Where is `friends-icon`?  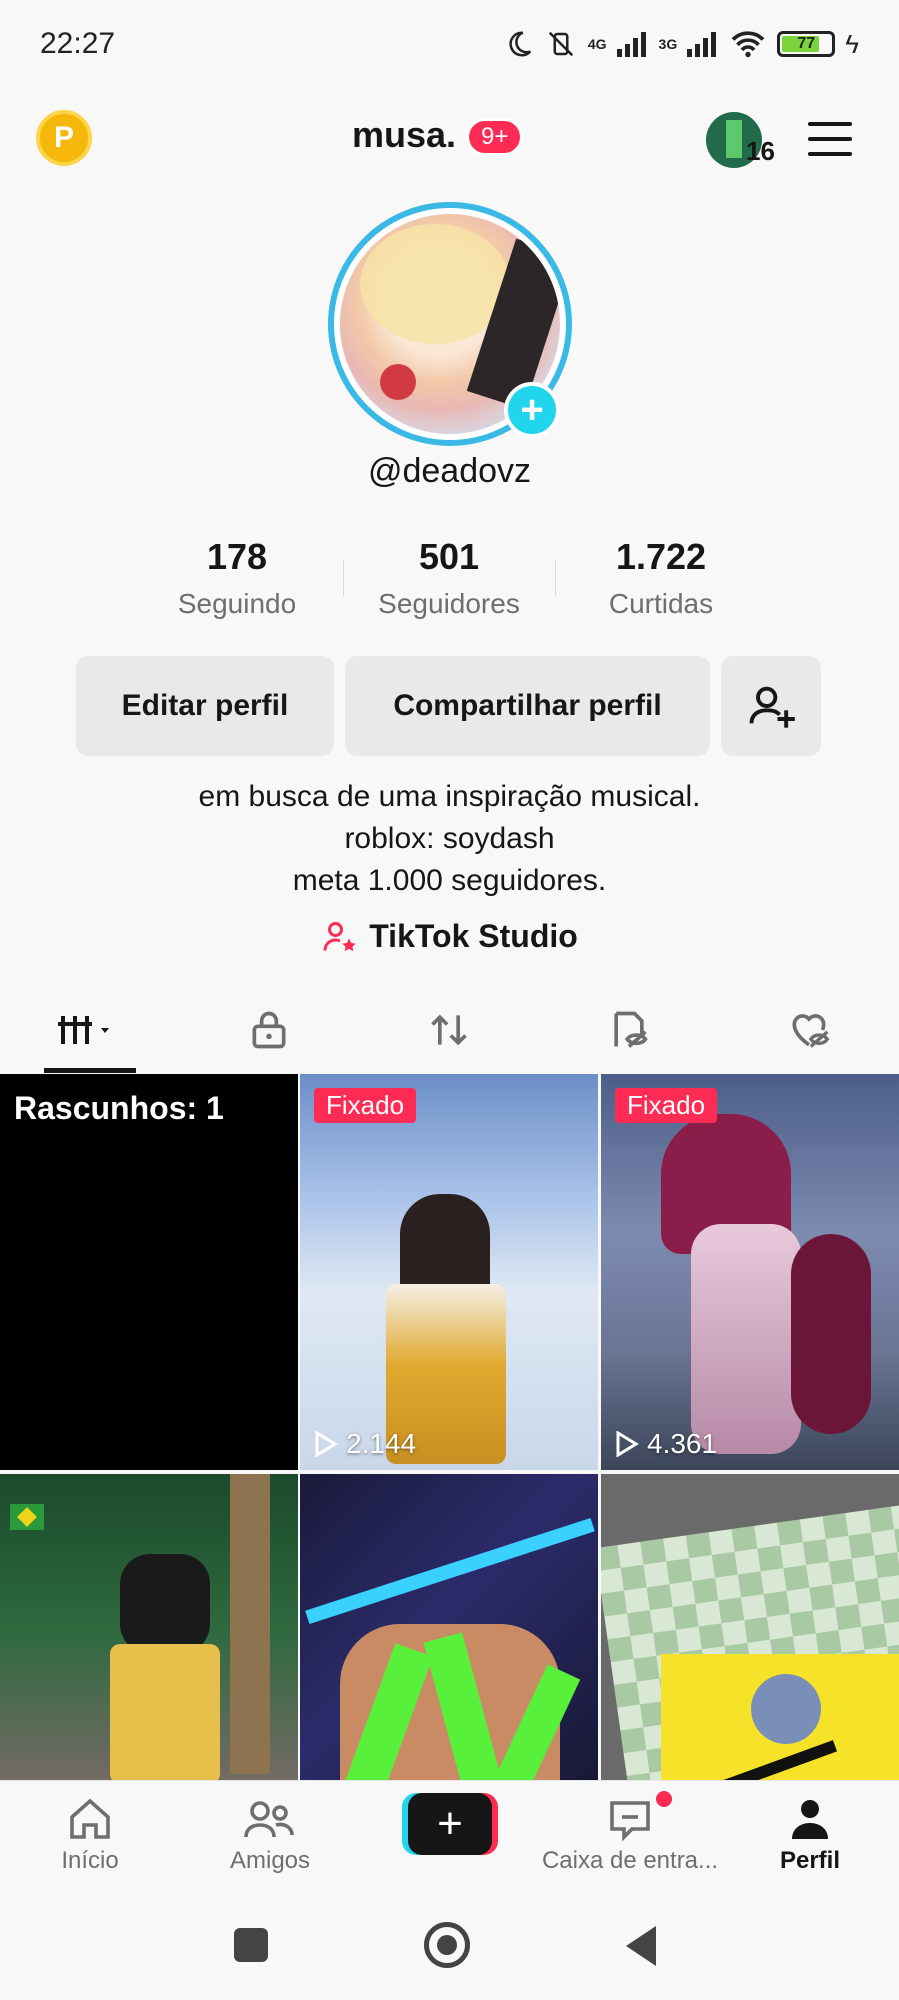
friends-icon is located at coordinates (269, 1819).